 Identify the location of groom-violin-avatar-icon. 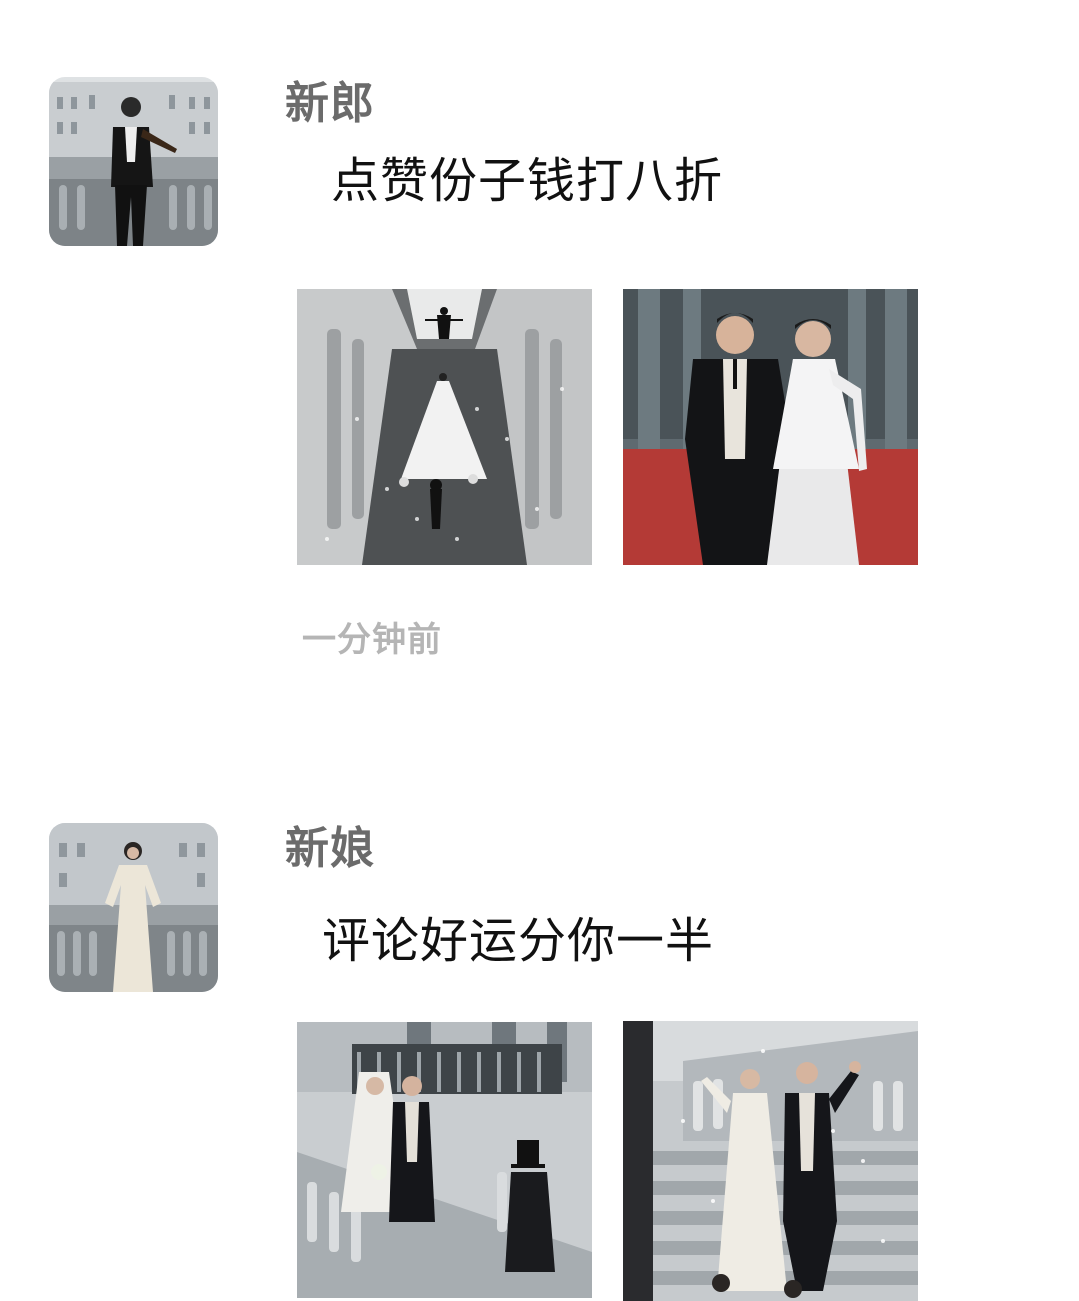
(133, 161).